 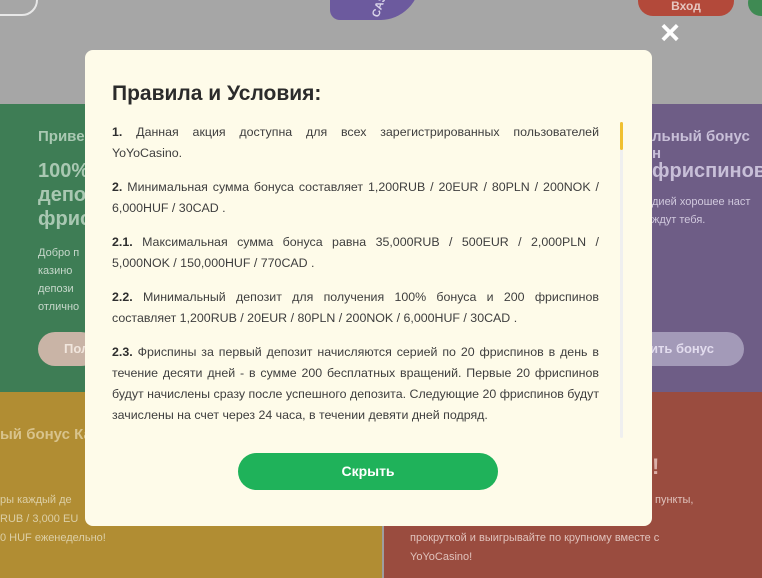 I want to click on register-button, so click(x=755, y=8).